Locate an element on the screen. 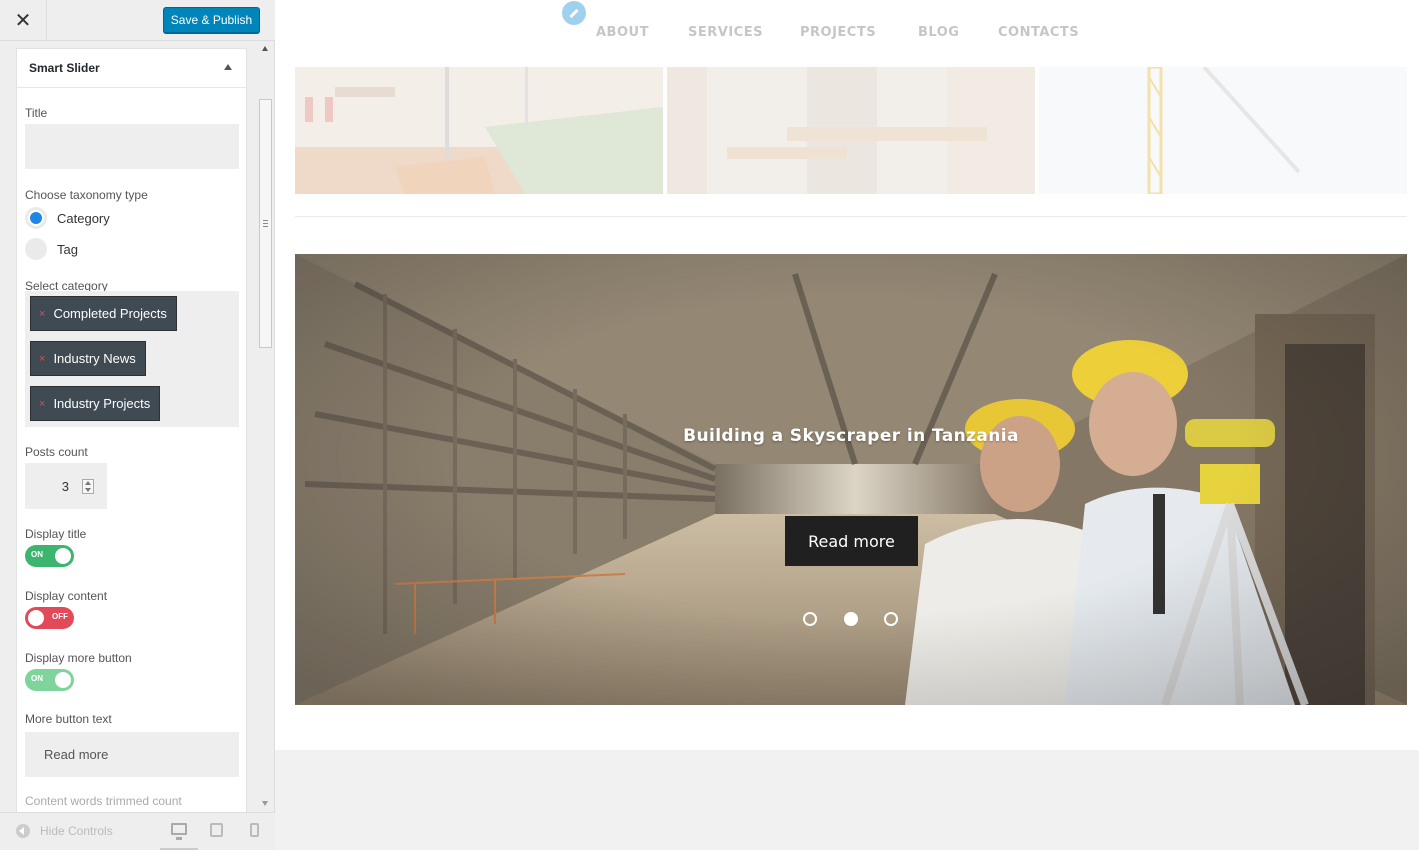 This screenshot has height=850, width=1419. more-text-label: More button text is located at coordinates (68, 719).